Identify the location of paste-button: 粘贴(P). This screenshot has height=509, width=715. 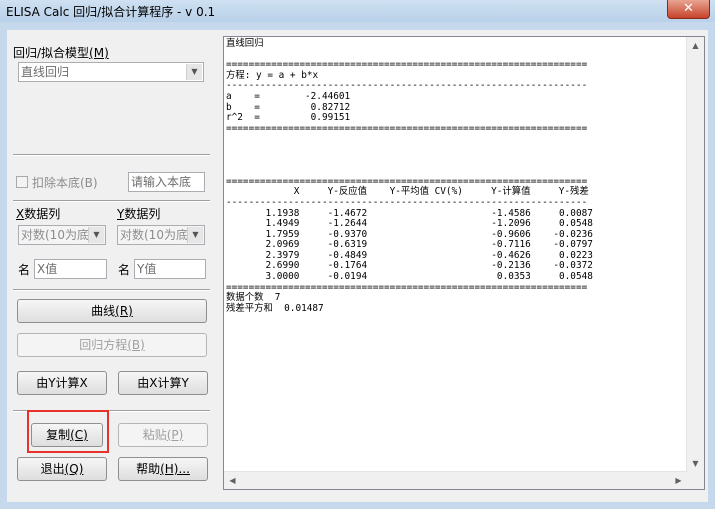
(163, 435).